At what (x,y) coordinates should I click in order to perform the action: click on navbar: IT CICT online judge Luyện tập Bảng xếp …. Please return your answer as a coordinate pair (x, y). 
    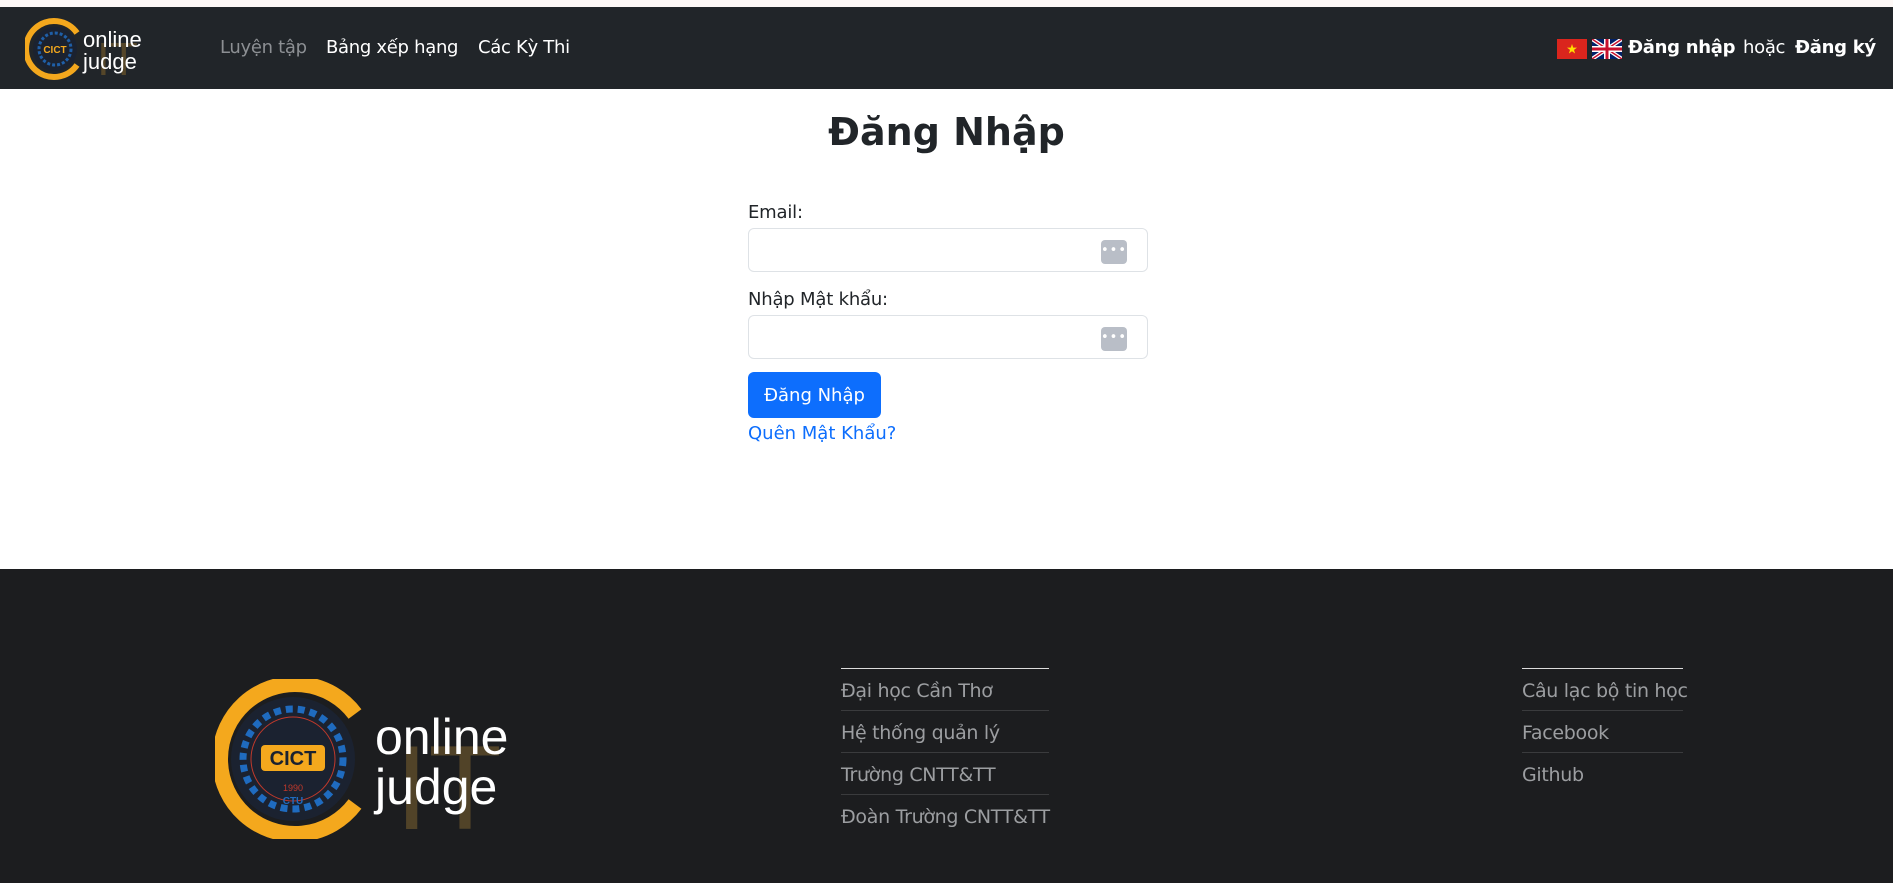
    Looking at the image, I should click on (946, 48).